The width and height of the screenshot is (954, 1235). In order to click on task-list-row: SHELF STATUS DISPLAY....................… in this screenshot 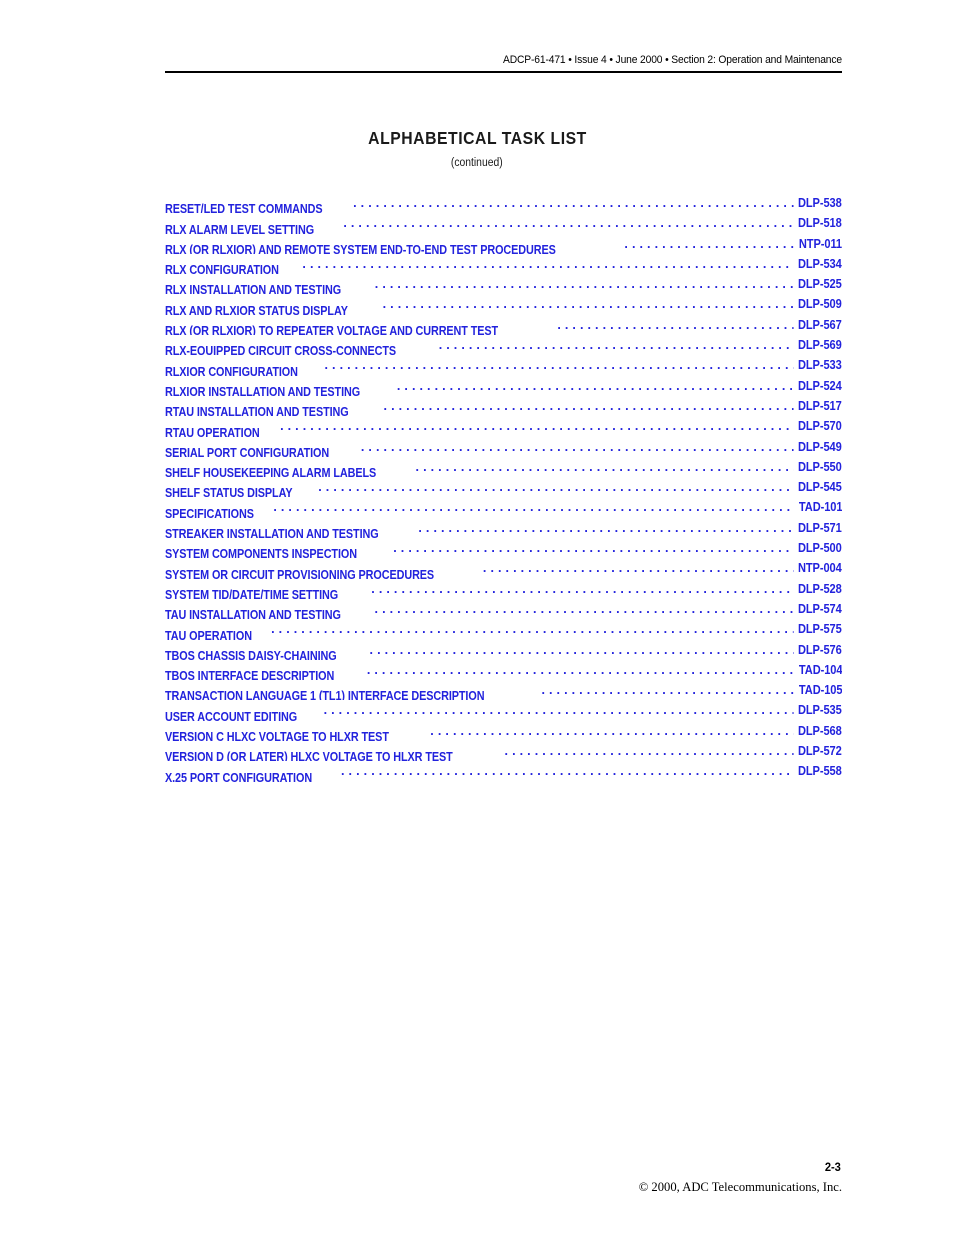, I will do `click(503, 487)`.